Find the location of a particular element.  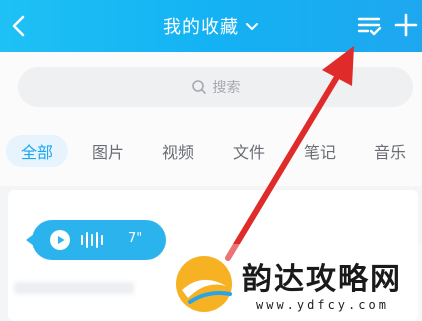

watermark: 韵达攻略网 www.ydfcy.com is located at coordinates (295, 282).